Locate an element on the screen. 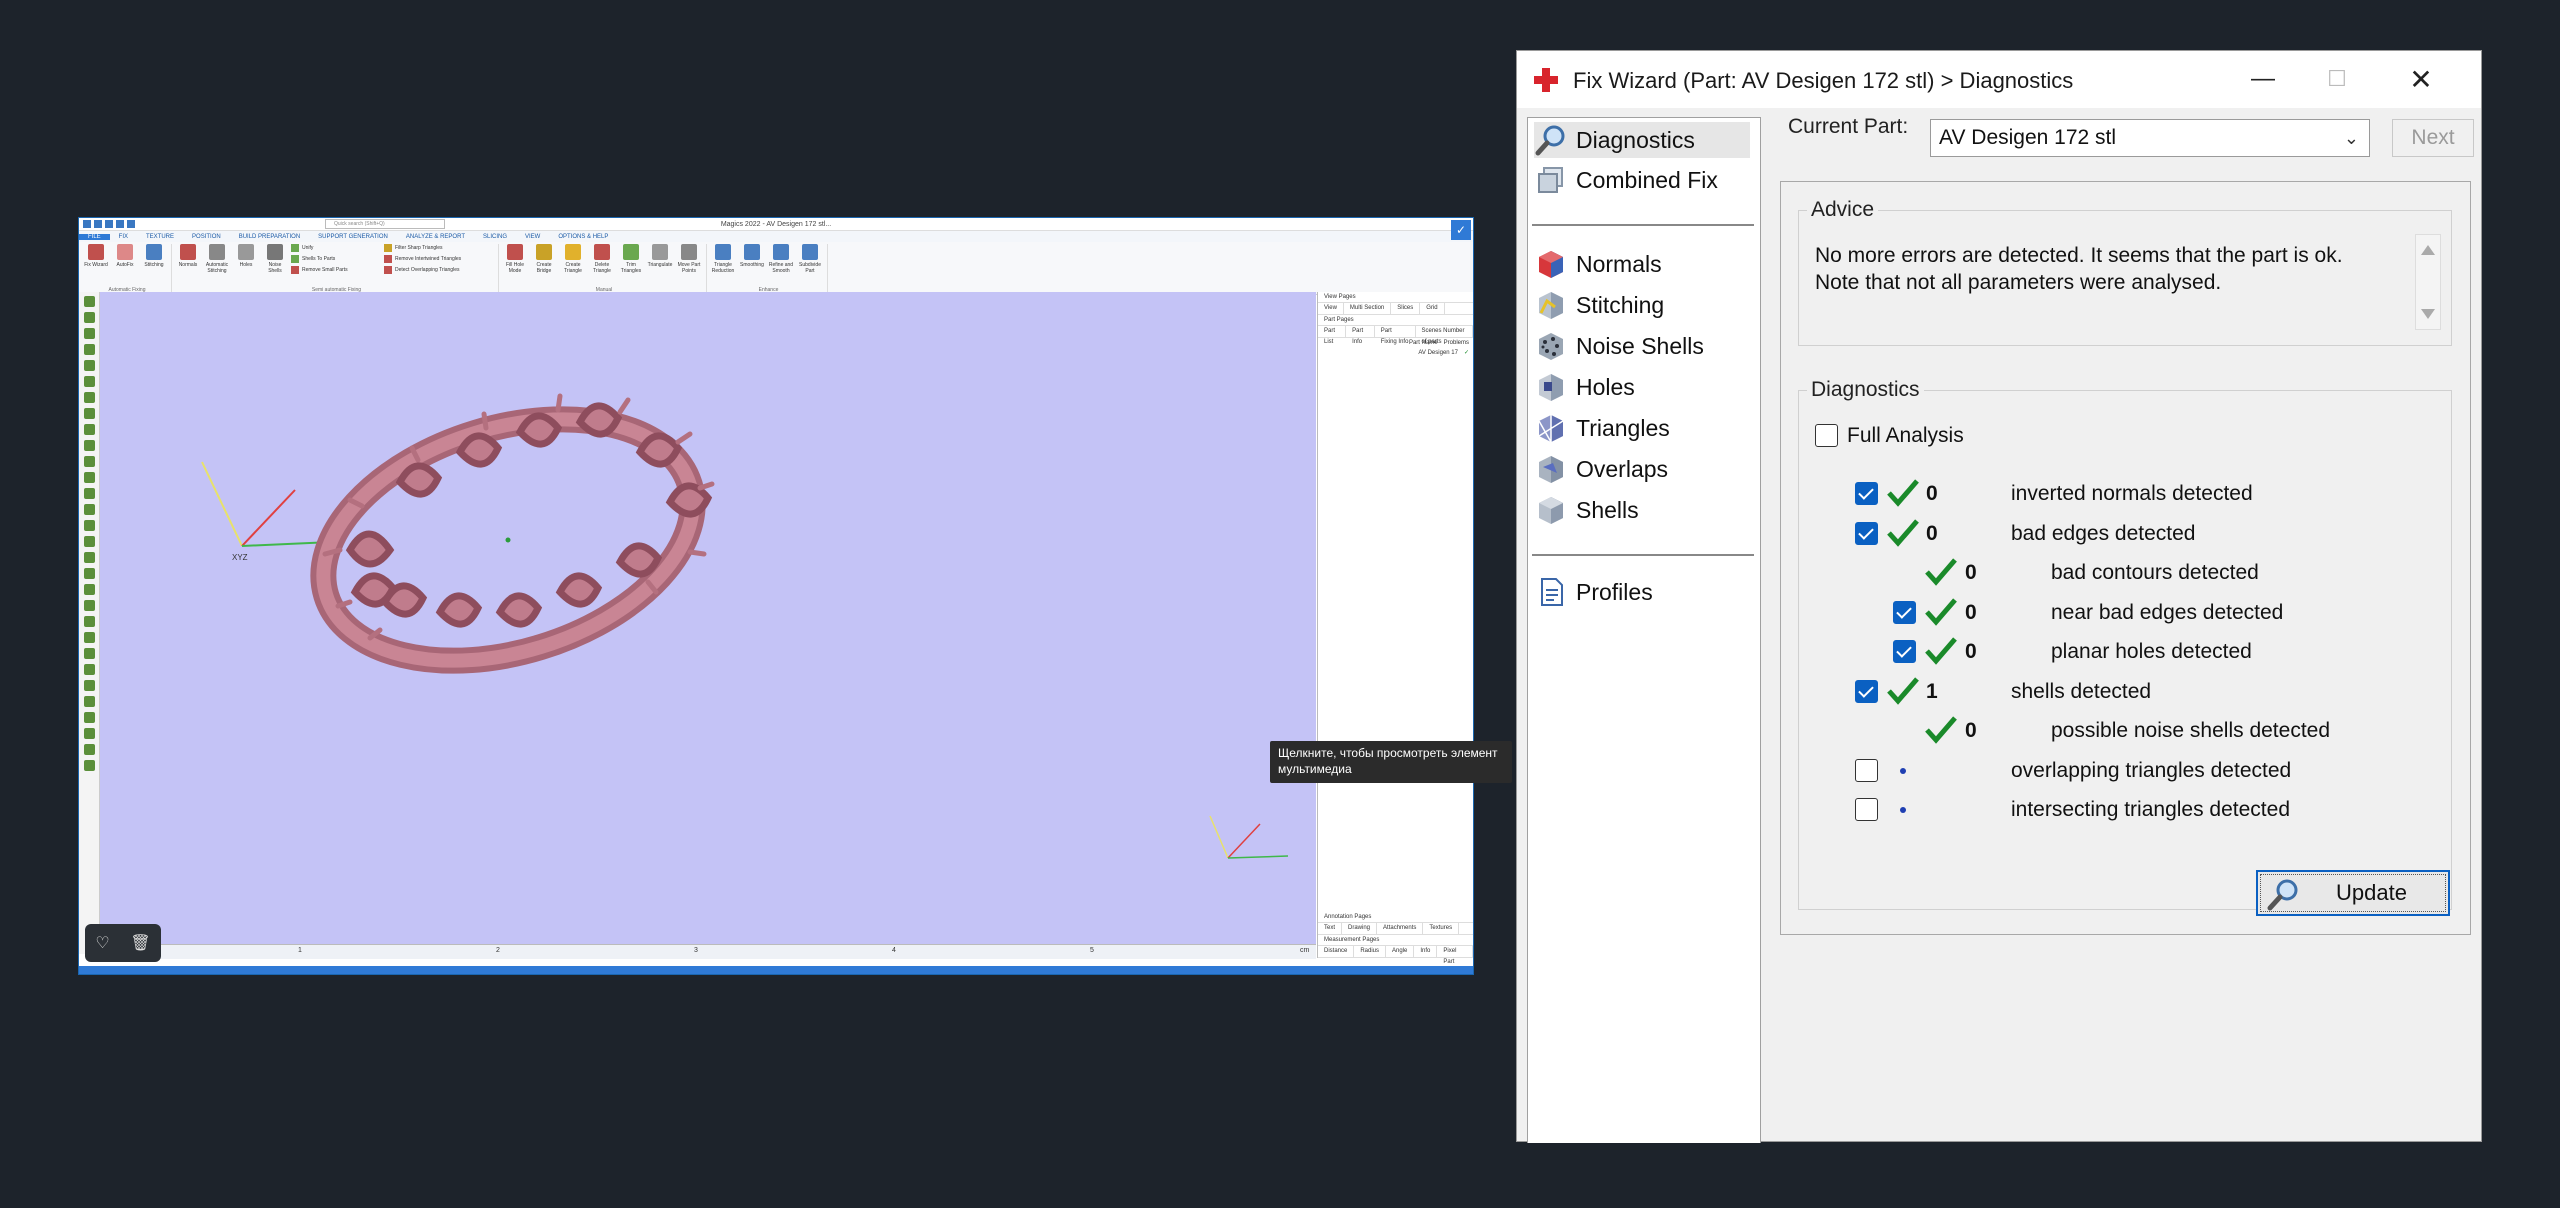  nav-profiles: Profiles is located at coordinates (1642, 592).